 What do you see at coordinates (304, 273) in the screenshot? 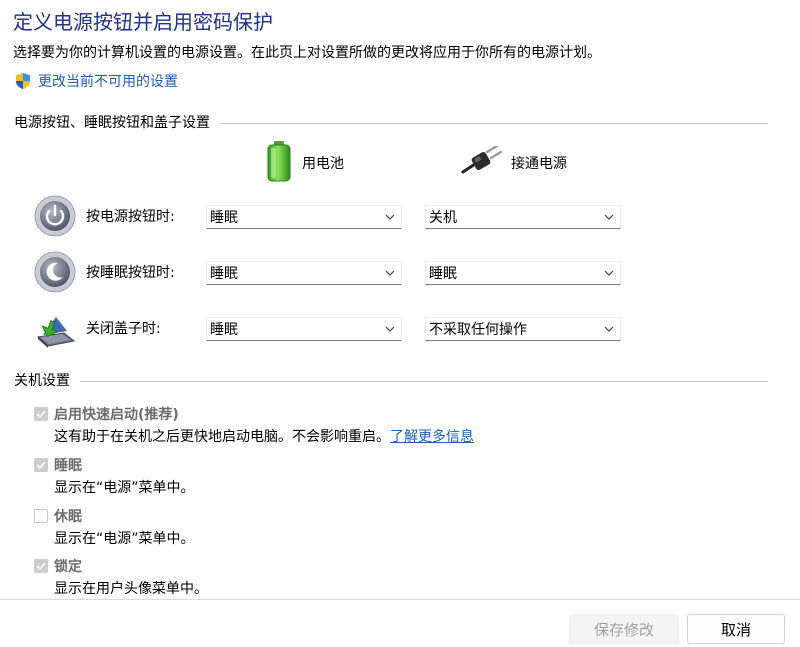
I see `sleep-button-battery-select: 睡眠` at bounding box center [304, 273].